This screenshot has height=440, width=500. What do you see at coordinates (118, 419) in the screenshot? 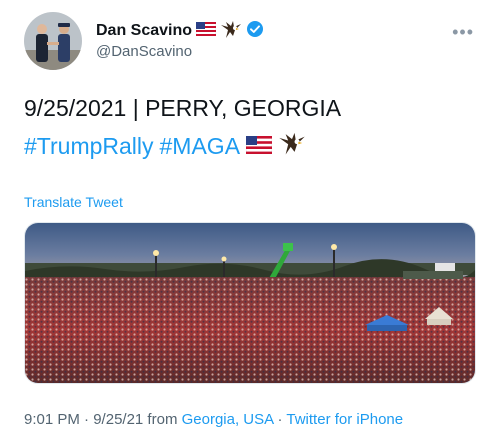
I see `tweet-date: 9/25/21` at bounding box center [118, 419].